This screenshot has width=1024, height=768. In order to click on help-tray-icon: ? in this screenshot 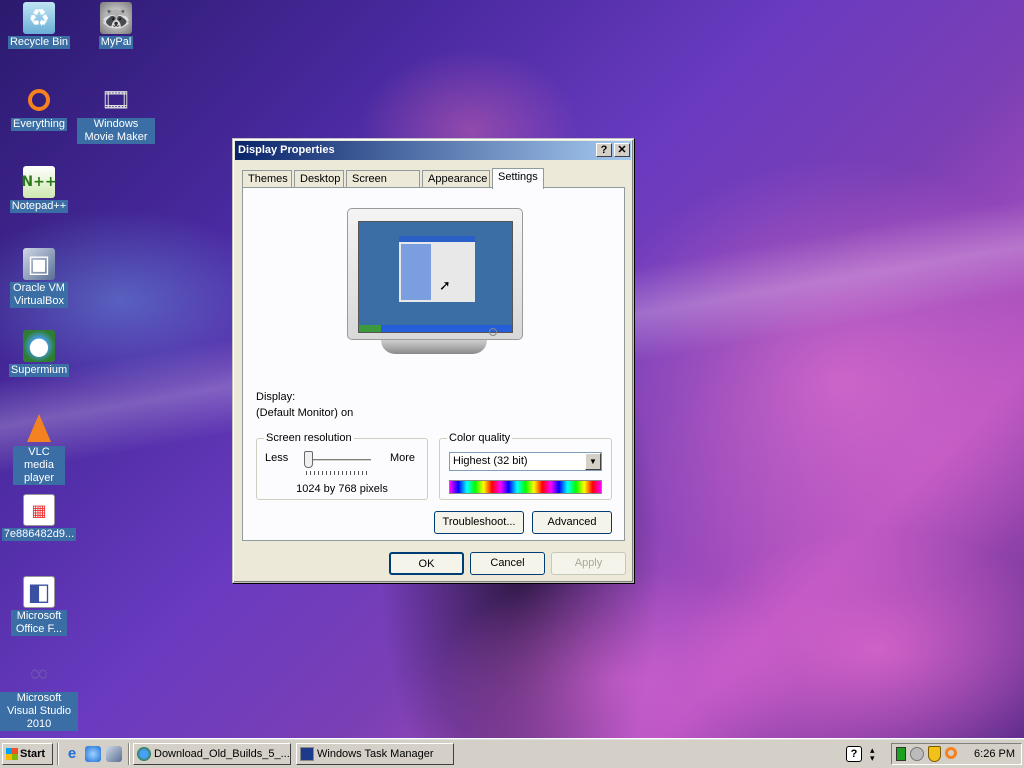, I will do `click(854, 754)`.